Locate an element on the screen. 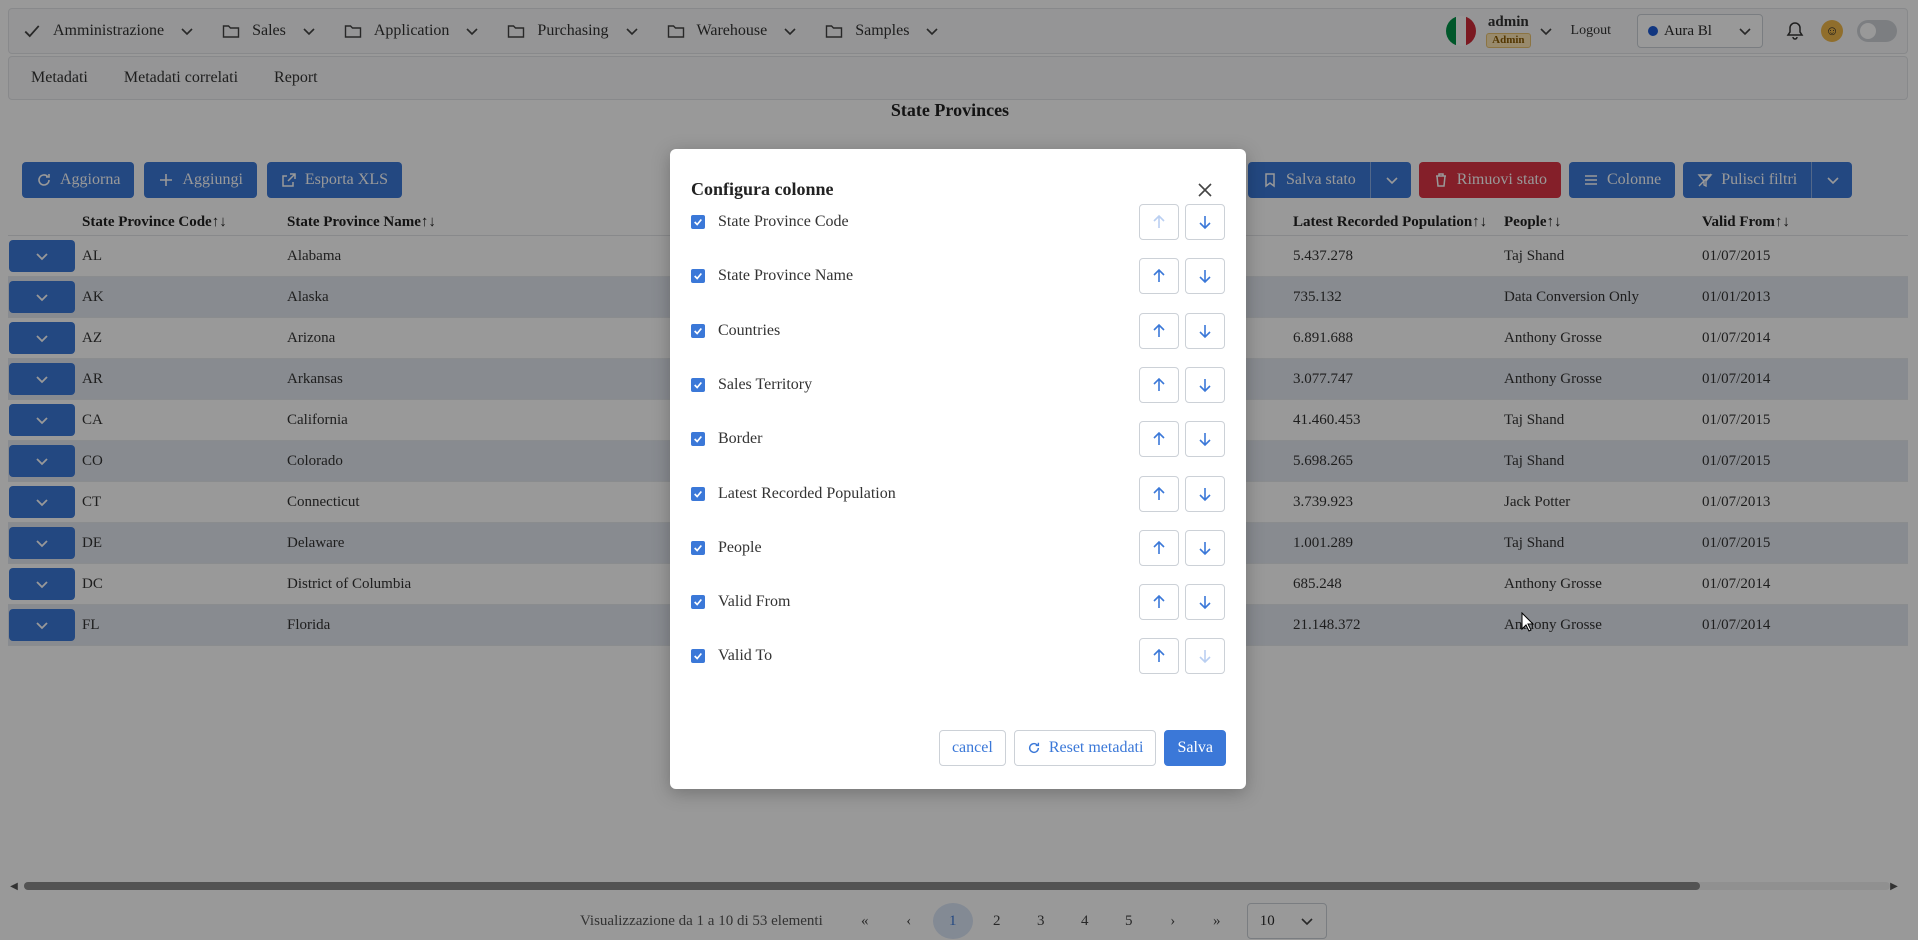 The image size is (1918, 940). save-label: Salva is located at coordinates (1195, 747).